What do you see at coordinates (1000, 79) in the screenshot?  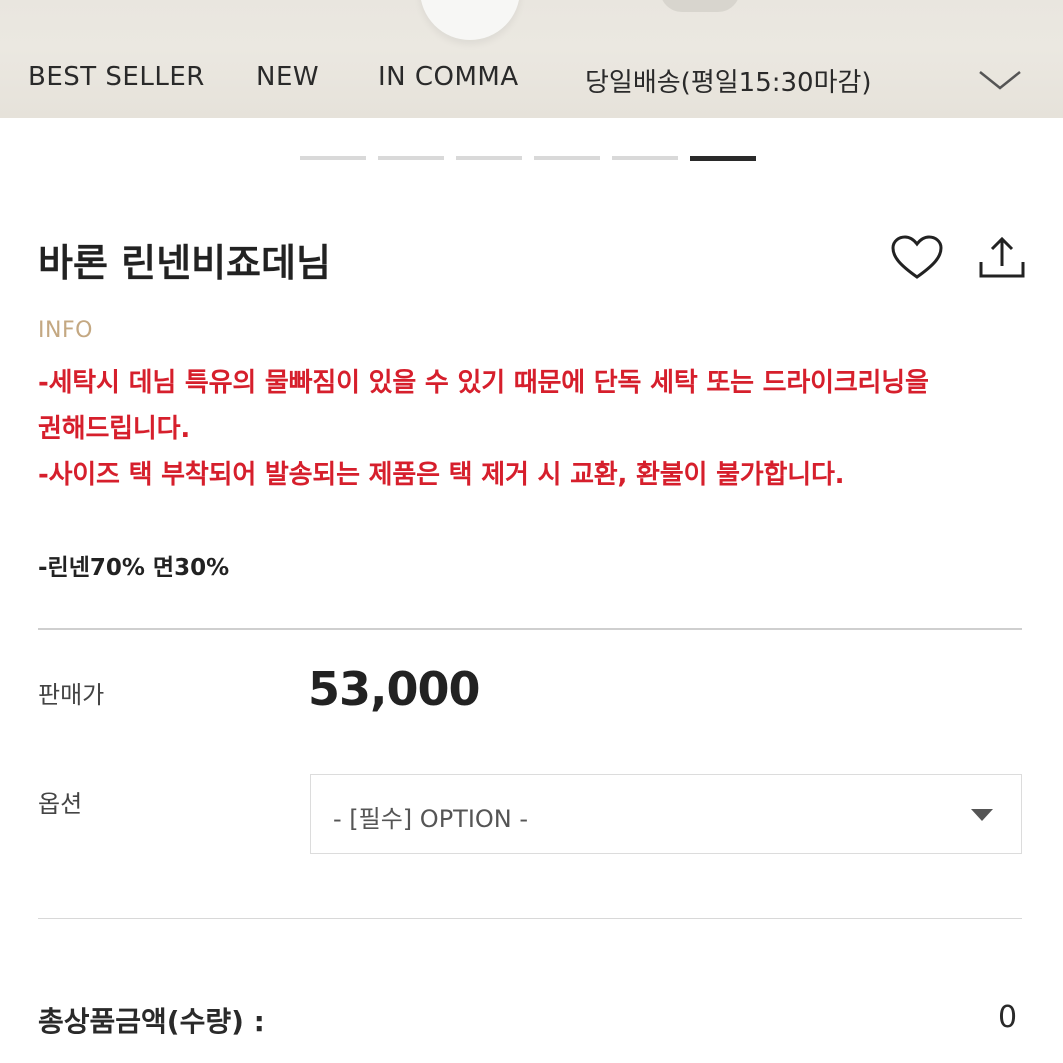 I see `chevron-down-icon` at bounding box center [1000, 79].